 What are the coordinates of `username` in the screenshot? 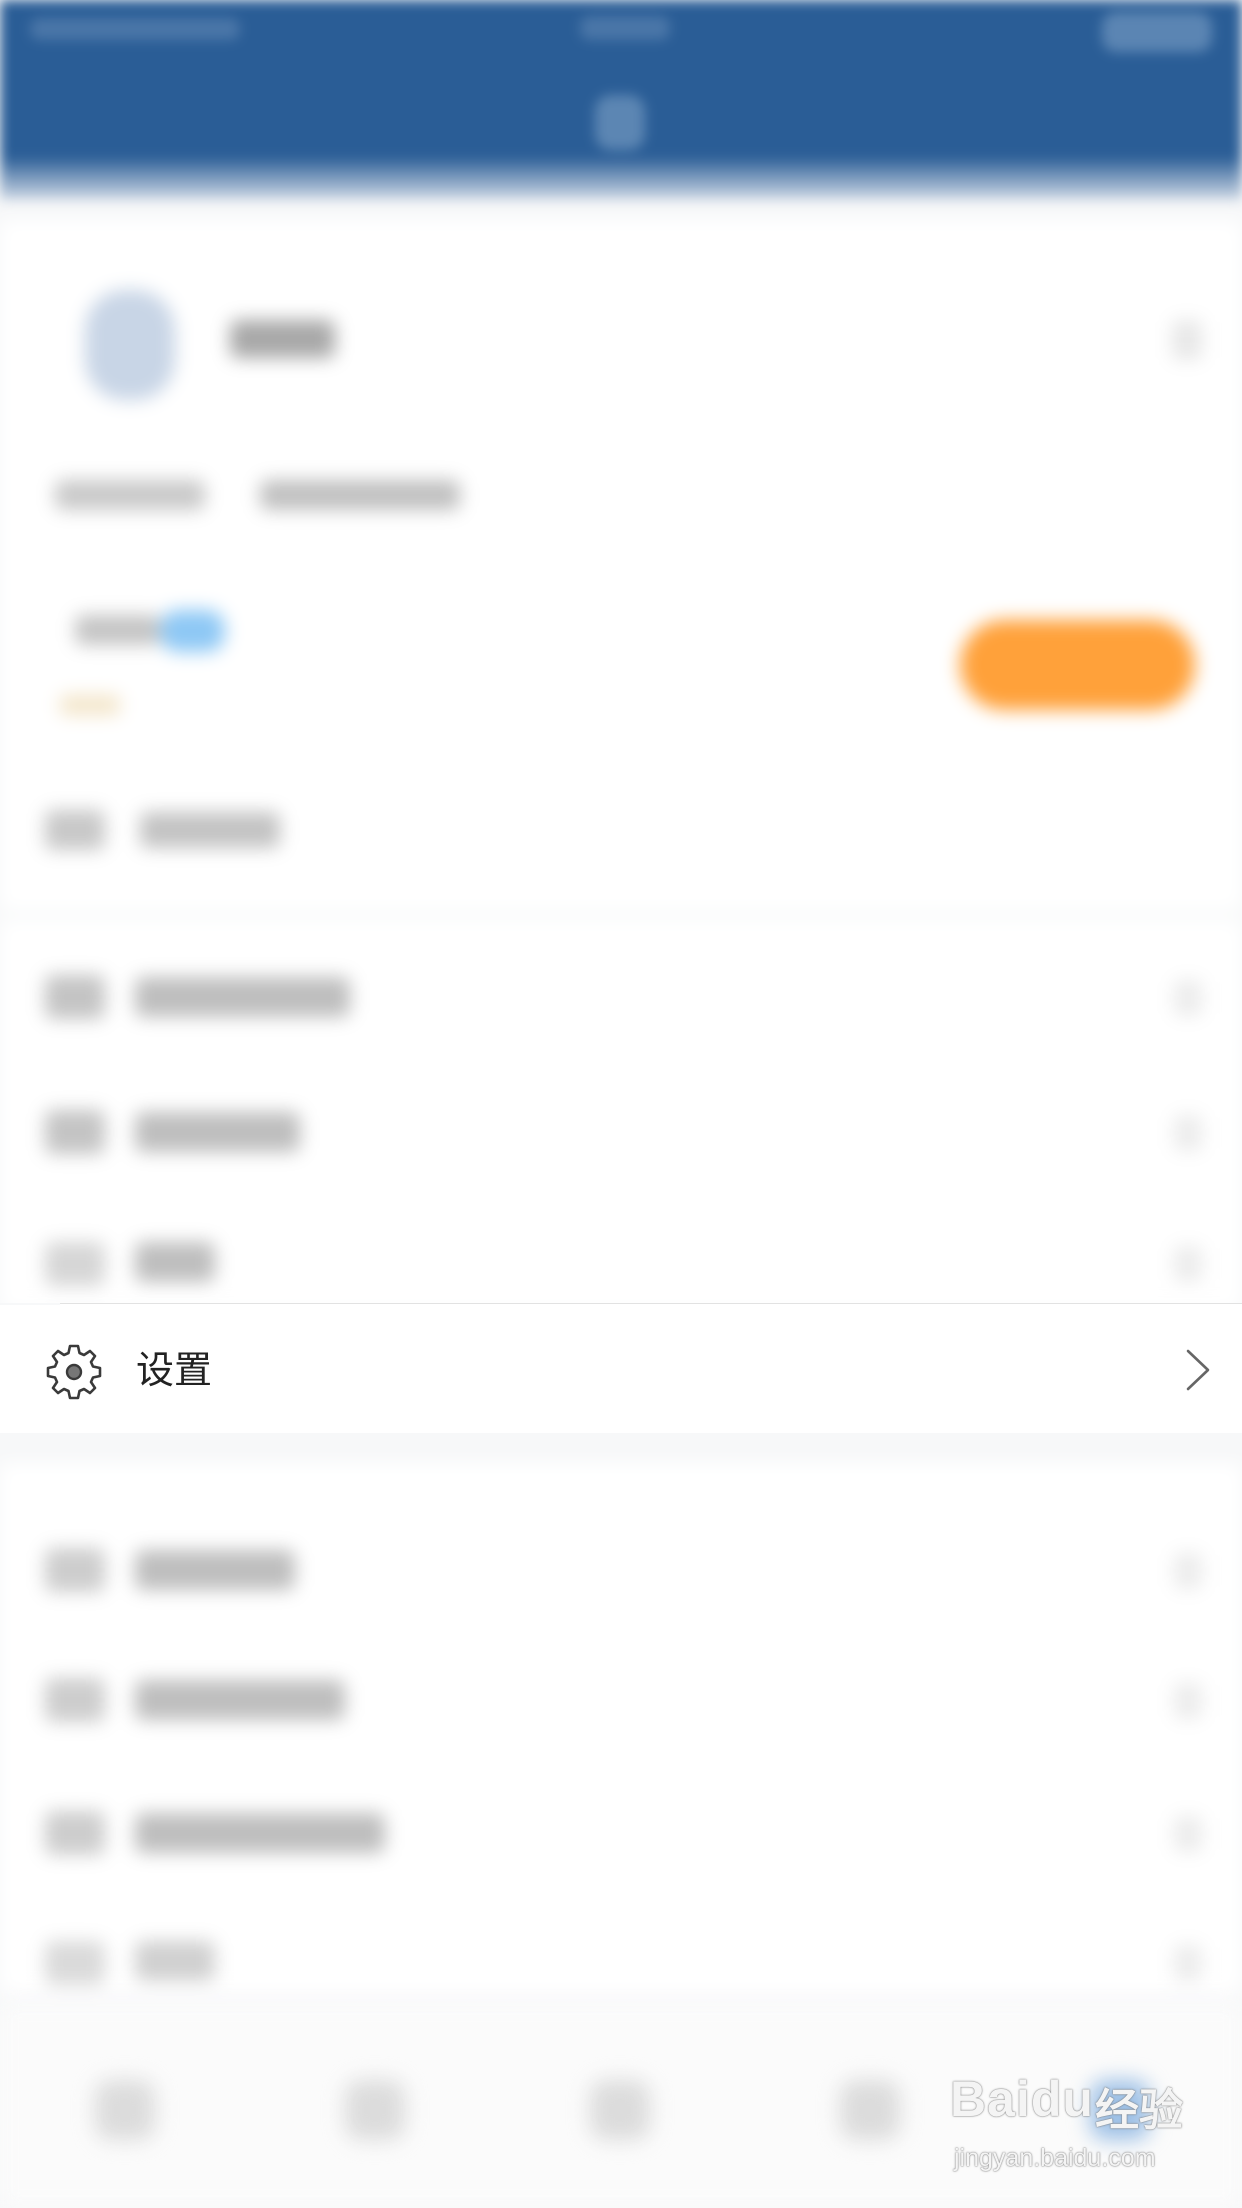 It's located at (282, 339).